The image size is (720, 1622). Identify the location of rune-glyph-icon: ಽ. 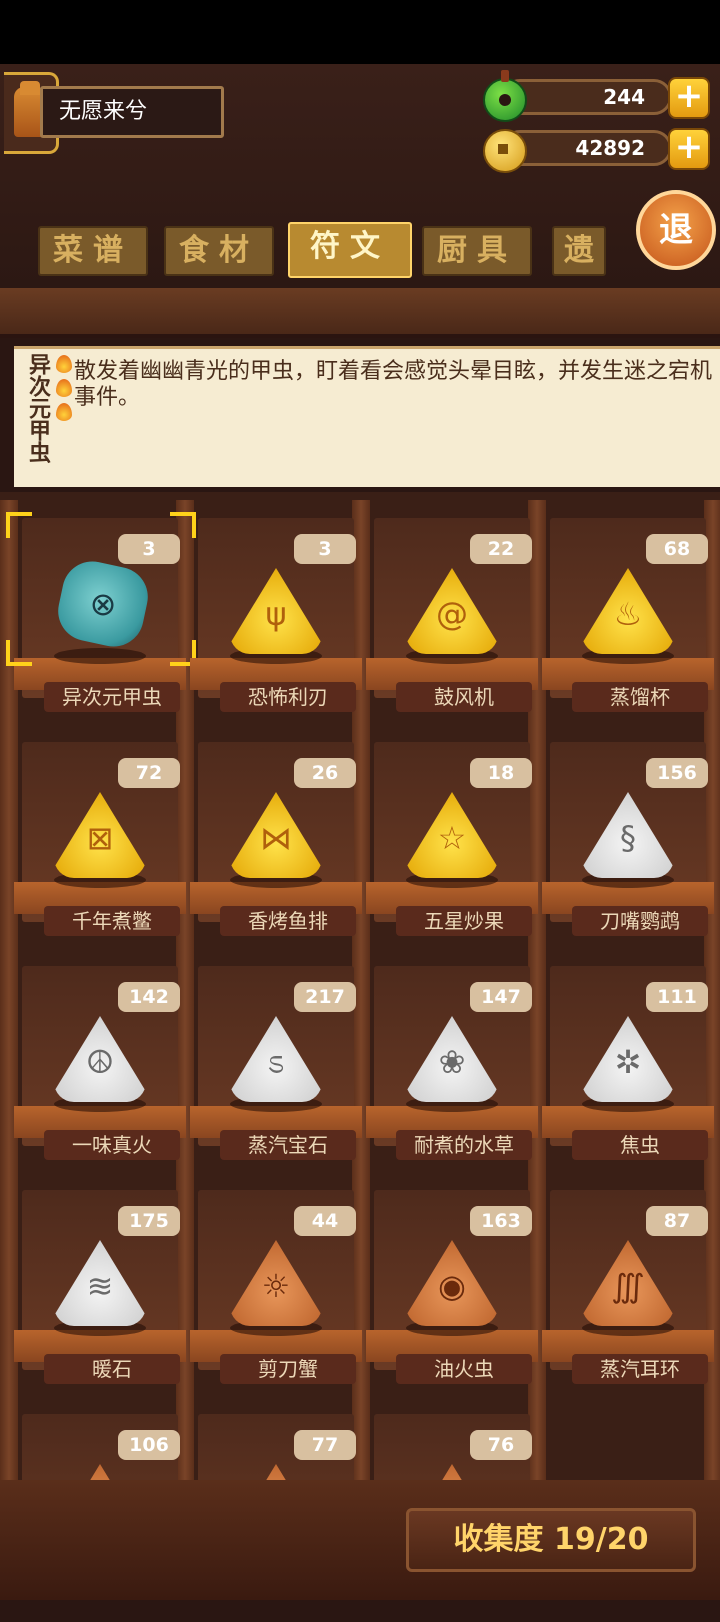
(276, 1062).